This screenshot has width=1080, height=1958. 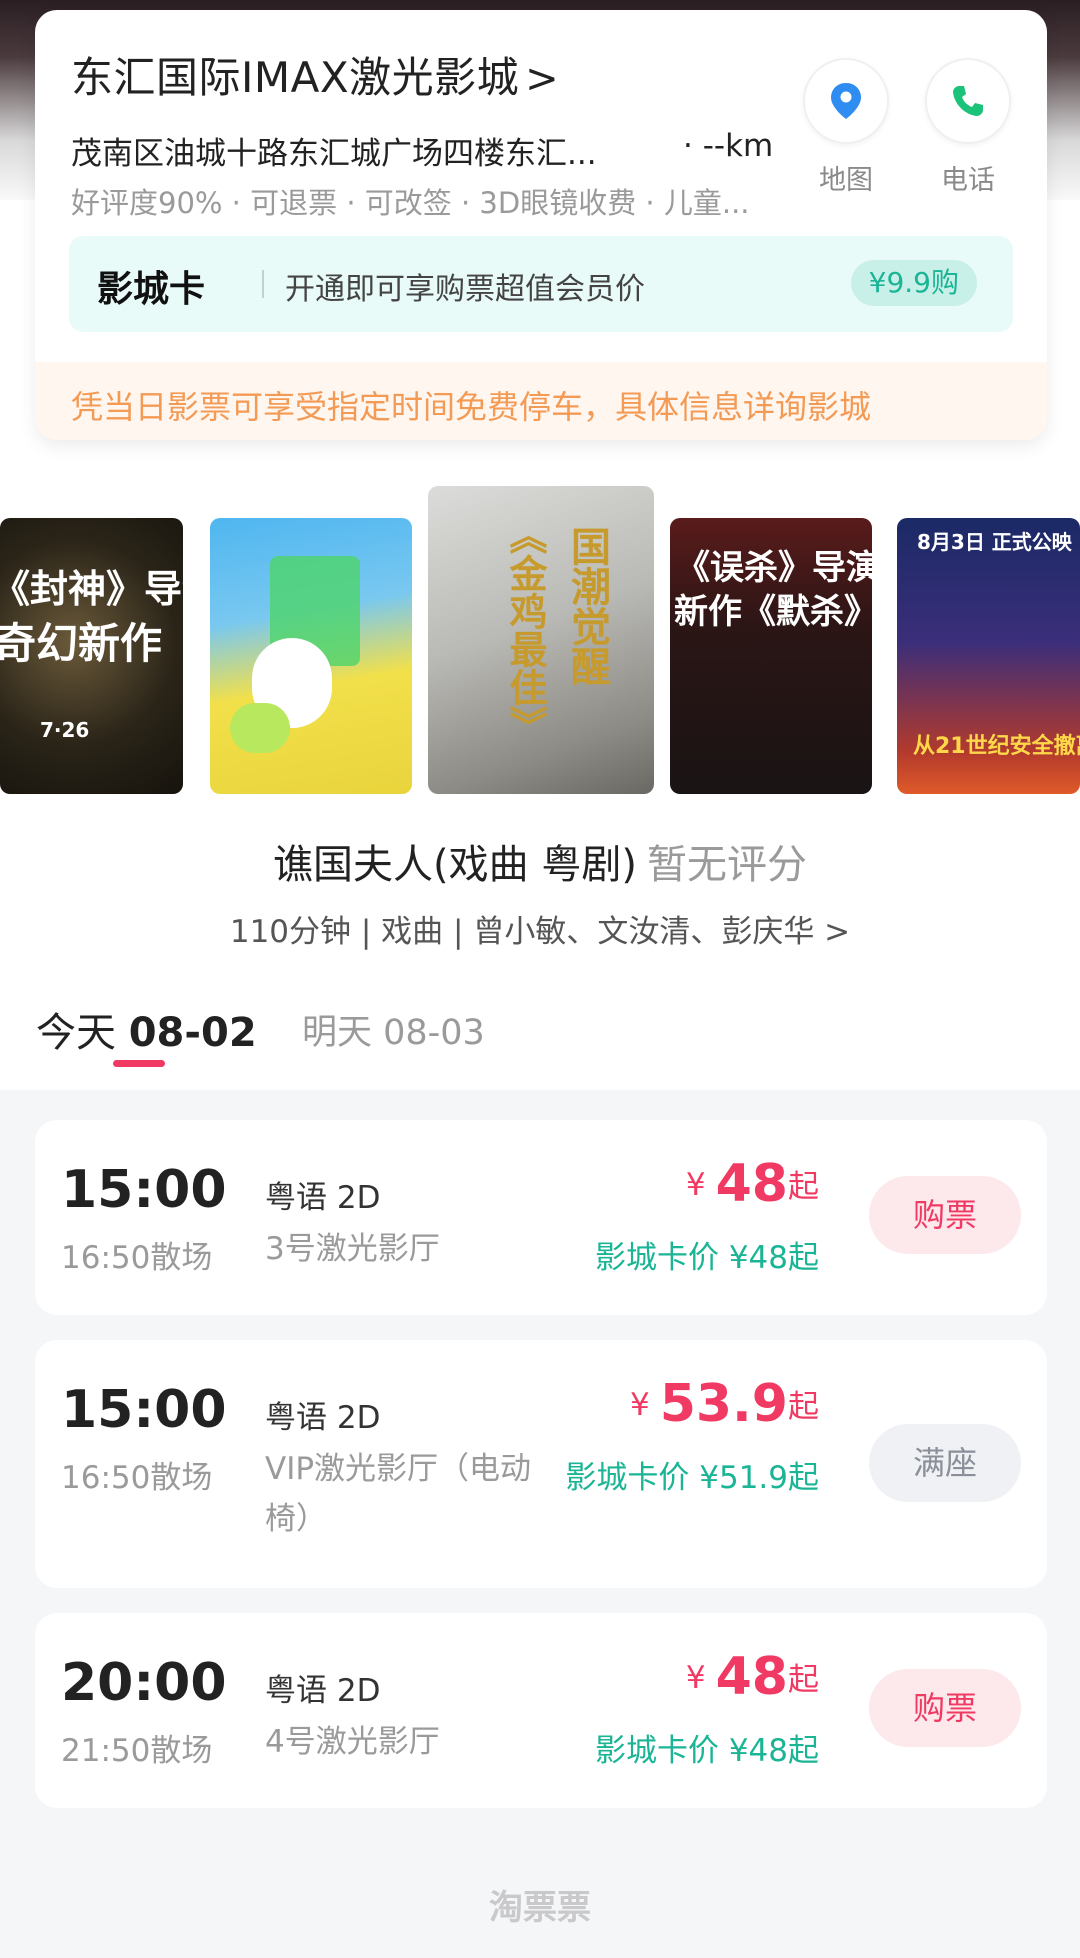 I want to click on map-label: 地图, so click(x=846, y=180).